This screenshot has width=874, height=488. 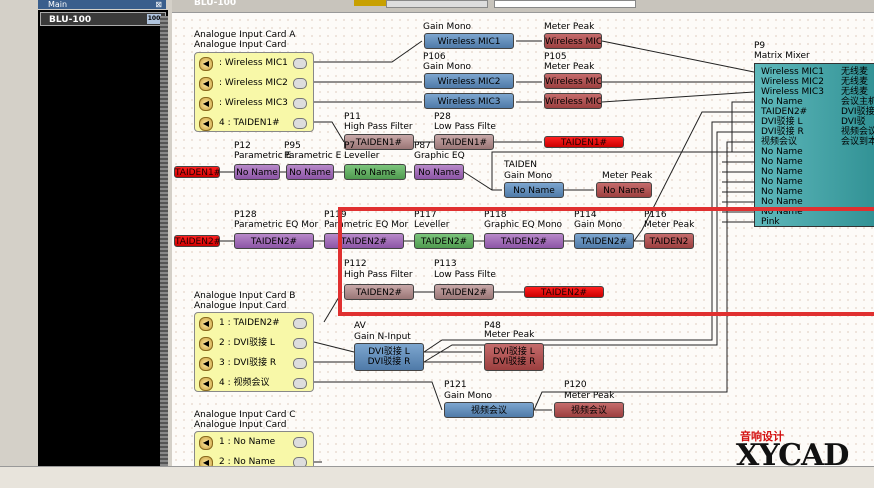 I want to click on card-c-subtitle: Analogue Input Card, so click(x=240, y=425).